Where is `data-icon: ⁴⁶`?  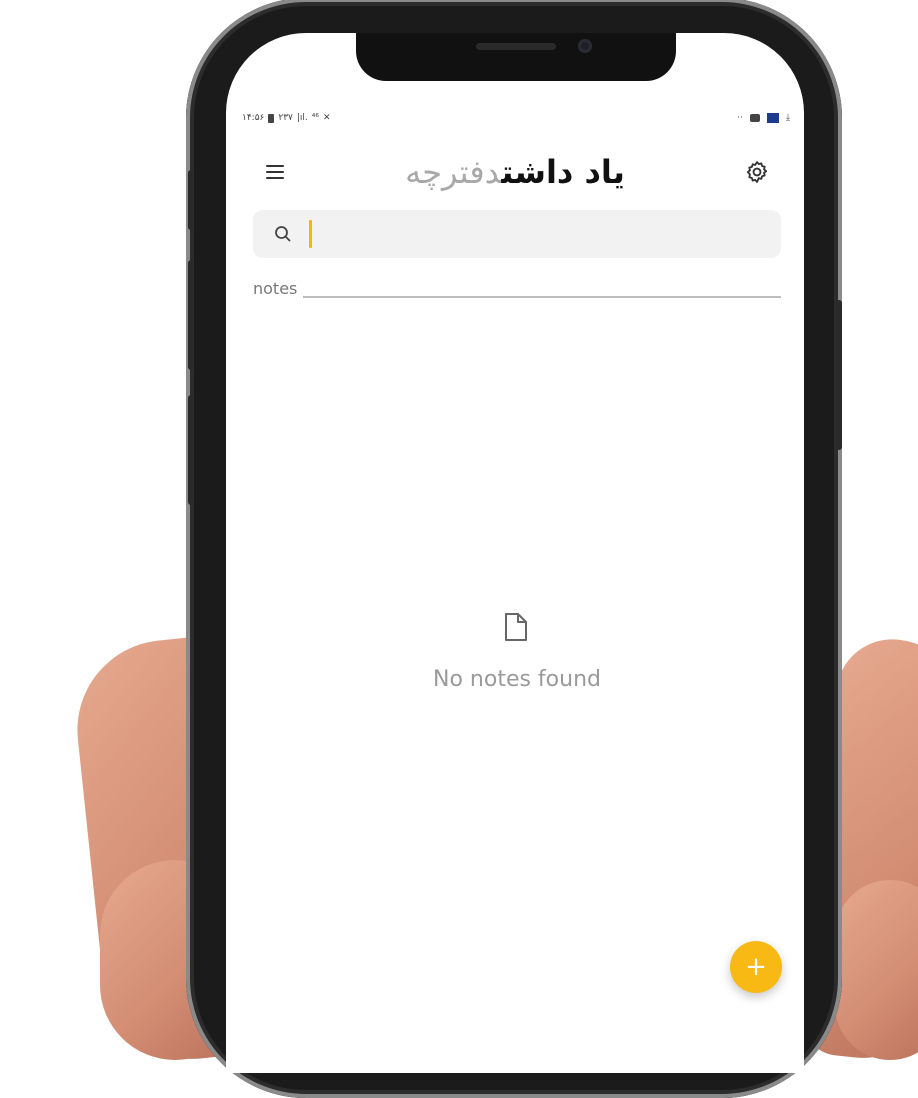
data-icon: ⁴⁶ is located at coordinates (315, 118).